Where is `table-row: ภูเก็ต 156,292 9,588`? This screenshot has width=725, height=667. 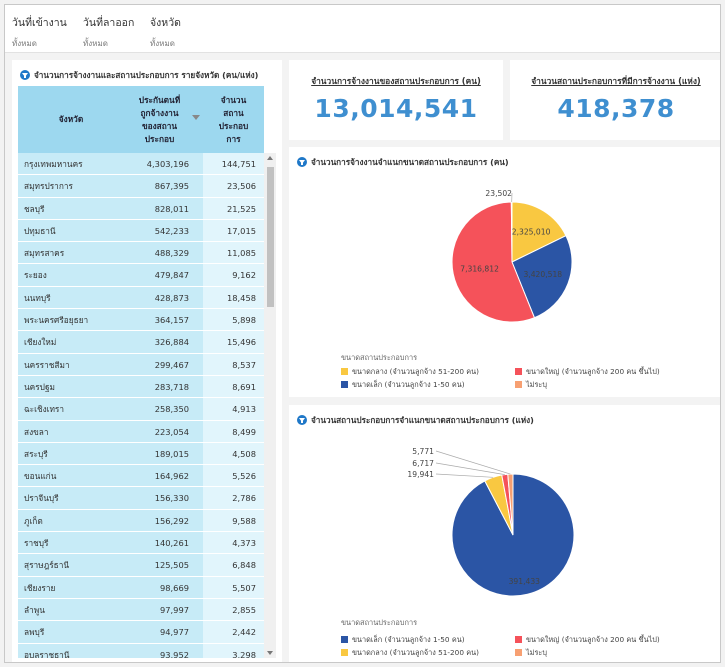
table-row: ภูเก็ต 156,292 9,588 is located at coordinates (141, 521).